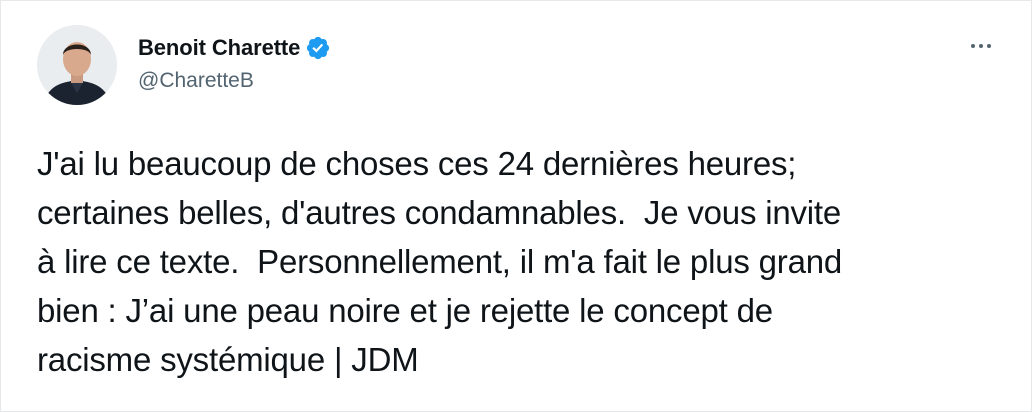 This screenshot has height=412, width=1032. I want to click on more-options-icon, so click(973, 46).